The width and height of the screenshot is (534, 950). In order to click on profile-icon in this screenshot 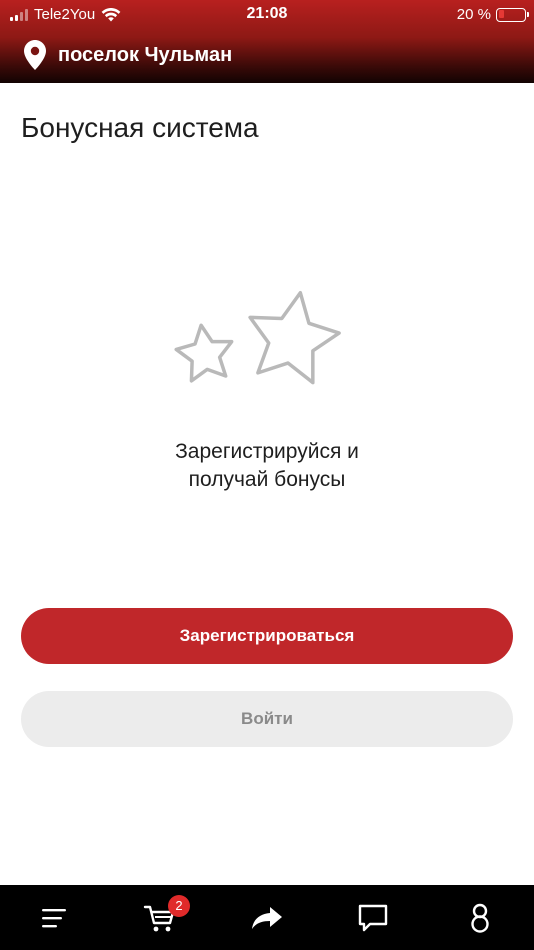, I will do `click(480, 918)`.